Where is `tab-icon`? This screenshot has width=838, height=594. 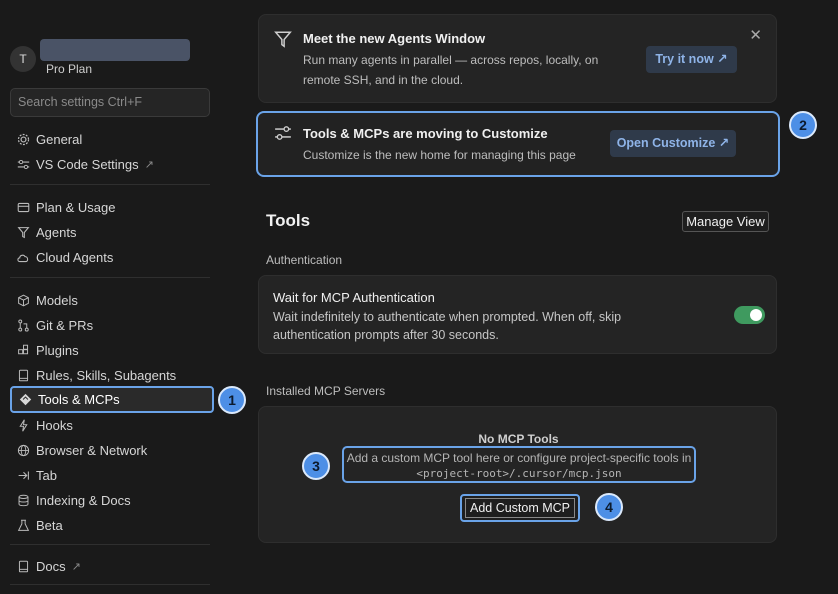
tab-icon is located at coordinates (23, 475).